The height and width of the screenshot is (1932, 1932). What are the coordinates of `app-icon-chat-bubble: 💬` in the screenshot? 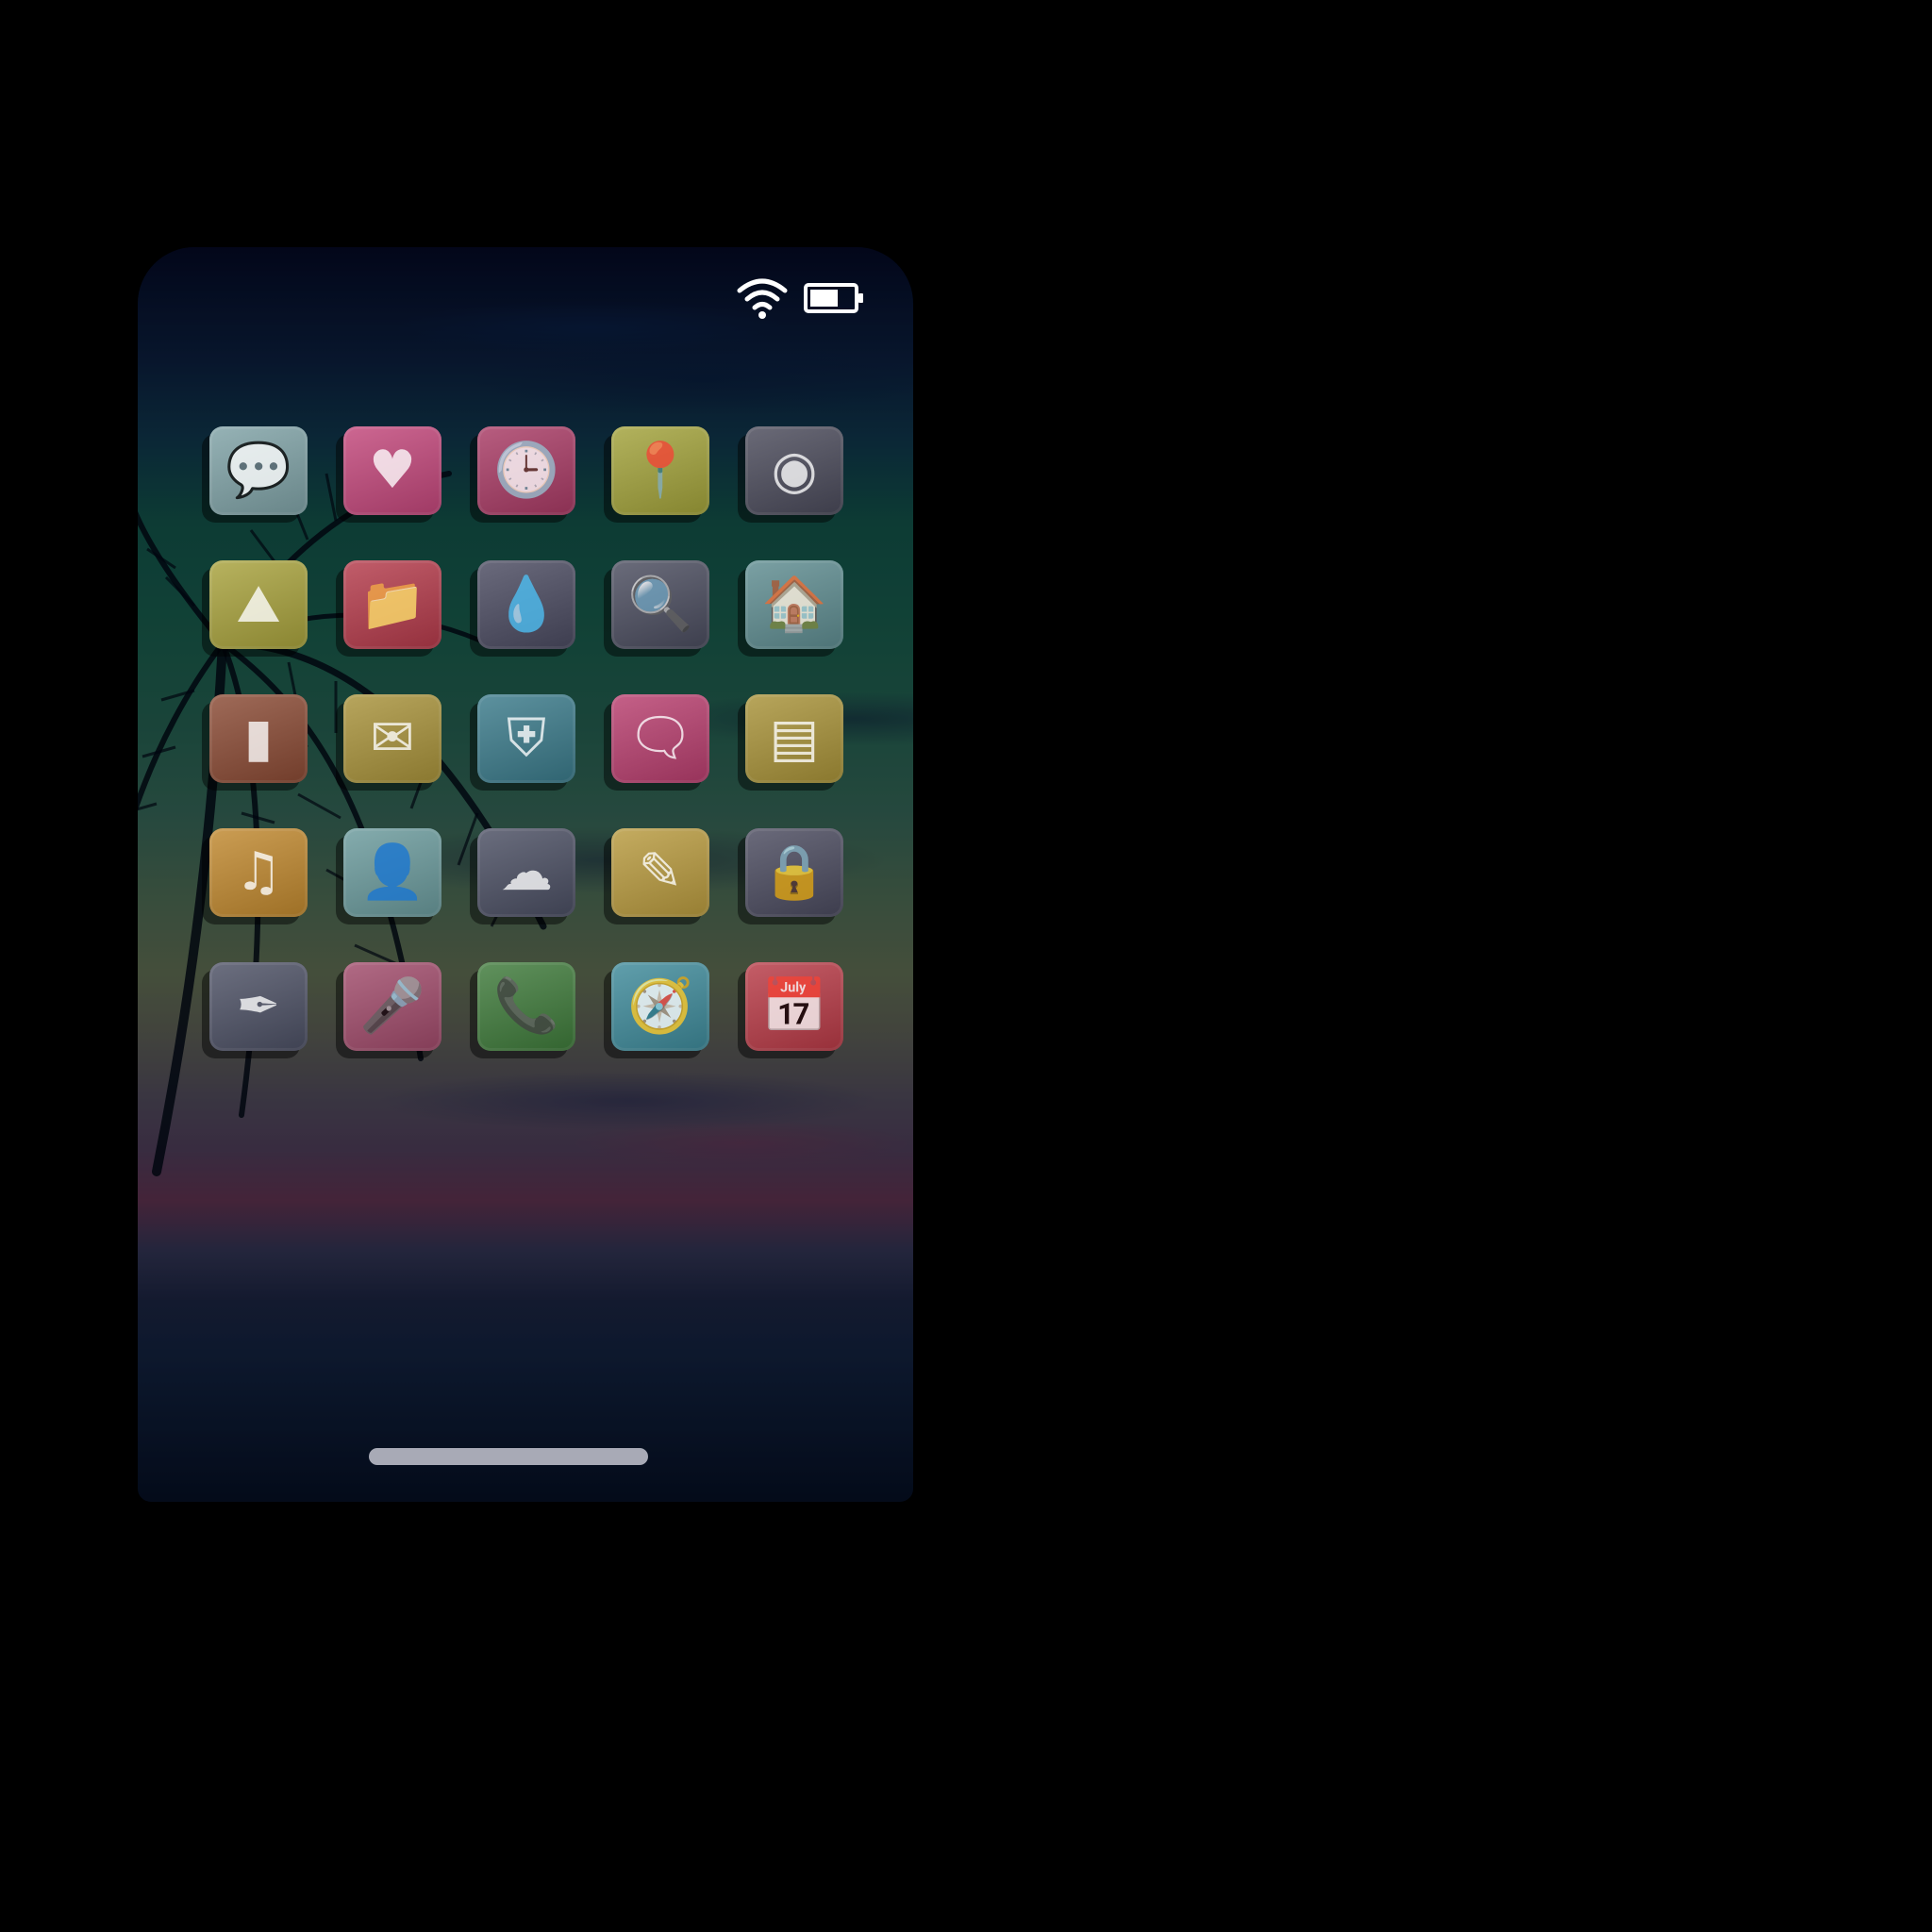 It's located at (258, 470).